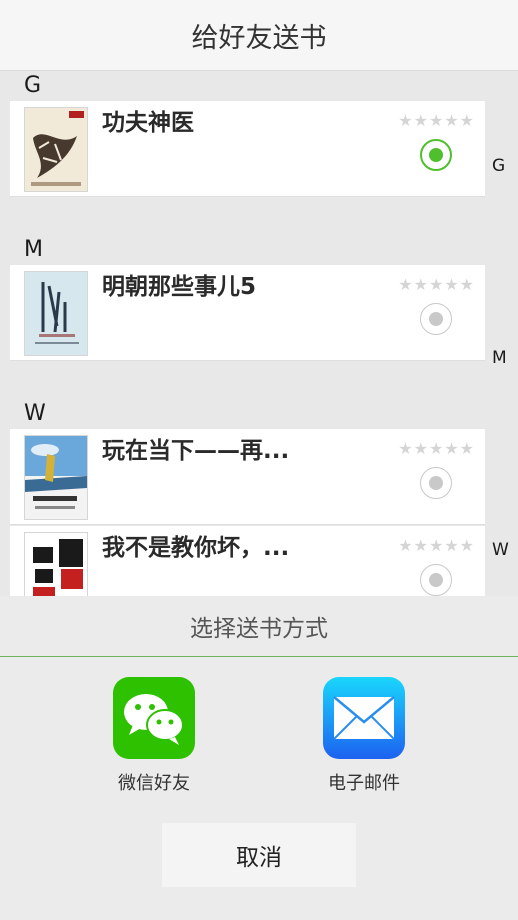  Describe the element at coordinates (56, 149) in the screenshot. I see `book-cover-gongfu` at that location.